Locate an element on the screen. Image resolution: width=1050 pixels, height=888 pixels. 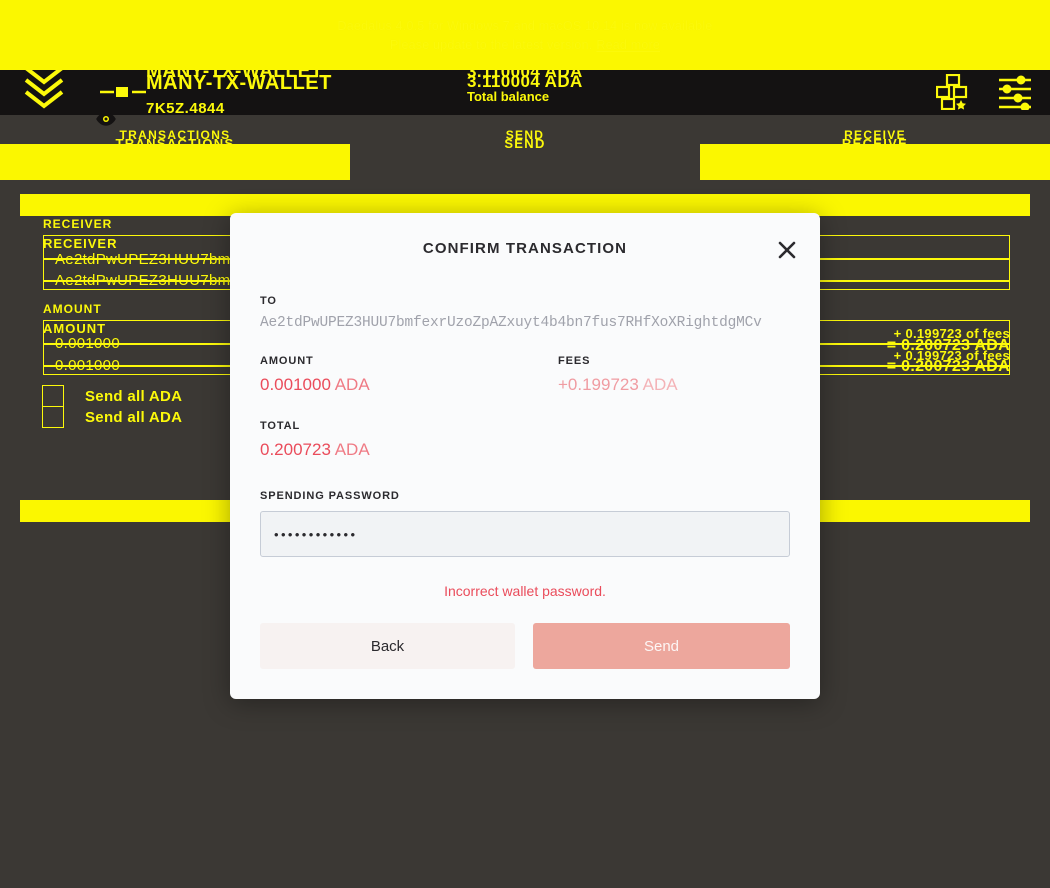
fees-value: +0.199723 ADA is located at coordinates (674, 385).